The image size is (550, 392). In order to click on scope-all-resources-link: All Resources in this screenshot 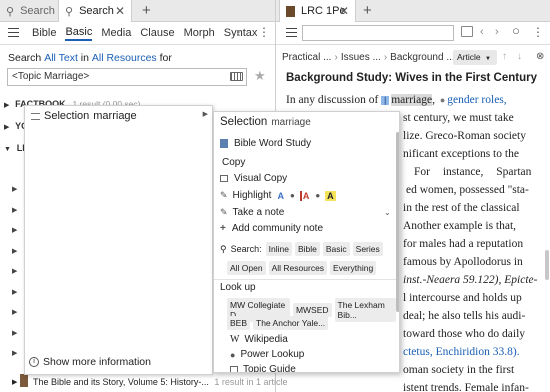, I will do `click(124, 58)`.